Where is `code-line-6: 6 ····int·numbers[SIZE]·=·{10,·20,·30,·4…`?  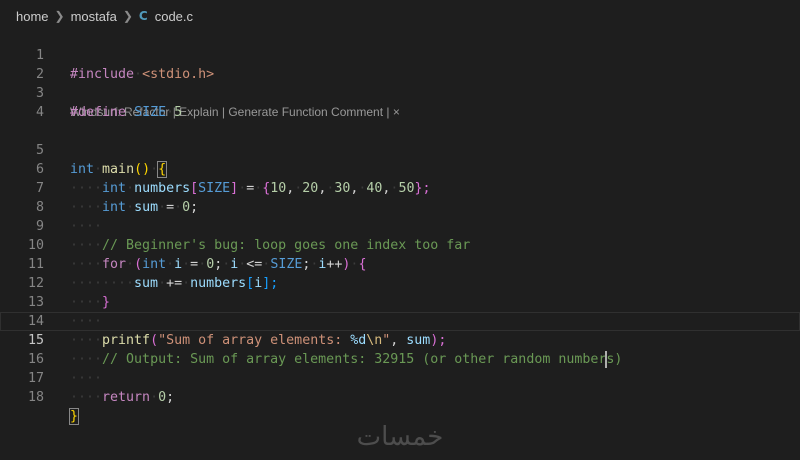 code-line-6: 6 ····int·numbers[SIZE]·=·{10,·20,·30,·4… is located at coordinates (400, 168).